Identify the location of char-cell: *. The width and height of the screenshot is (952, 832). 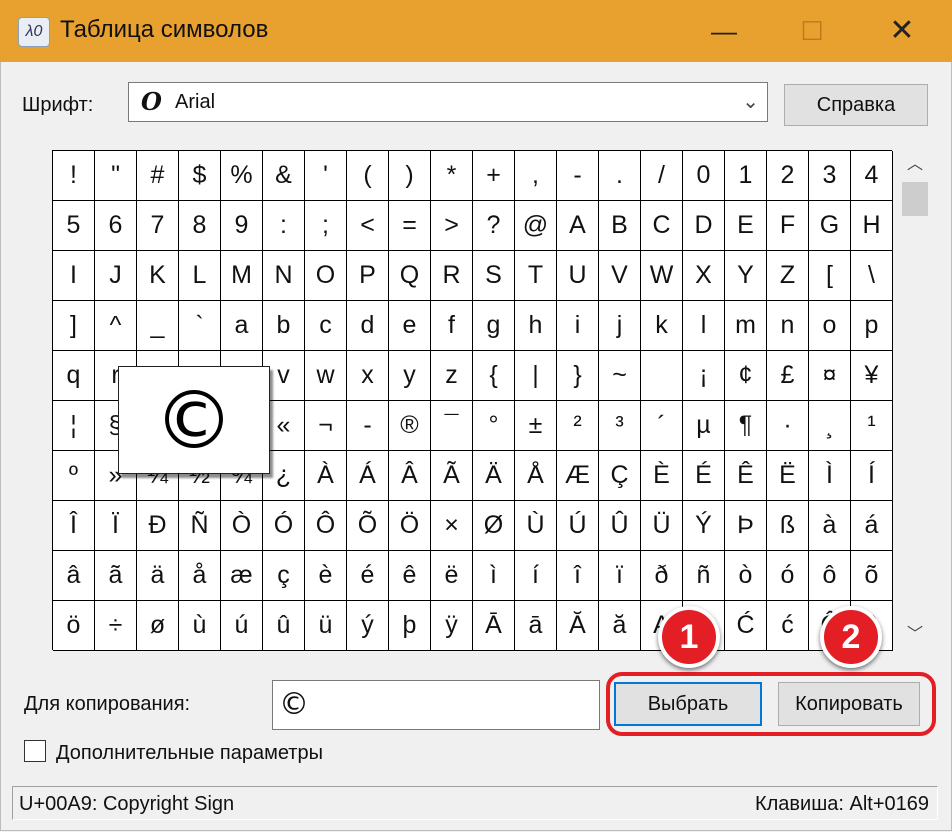
(452, 176).